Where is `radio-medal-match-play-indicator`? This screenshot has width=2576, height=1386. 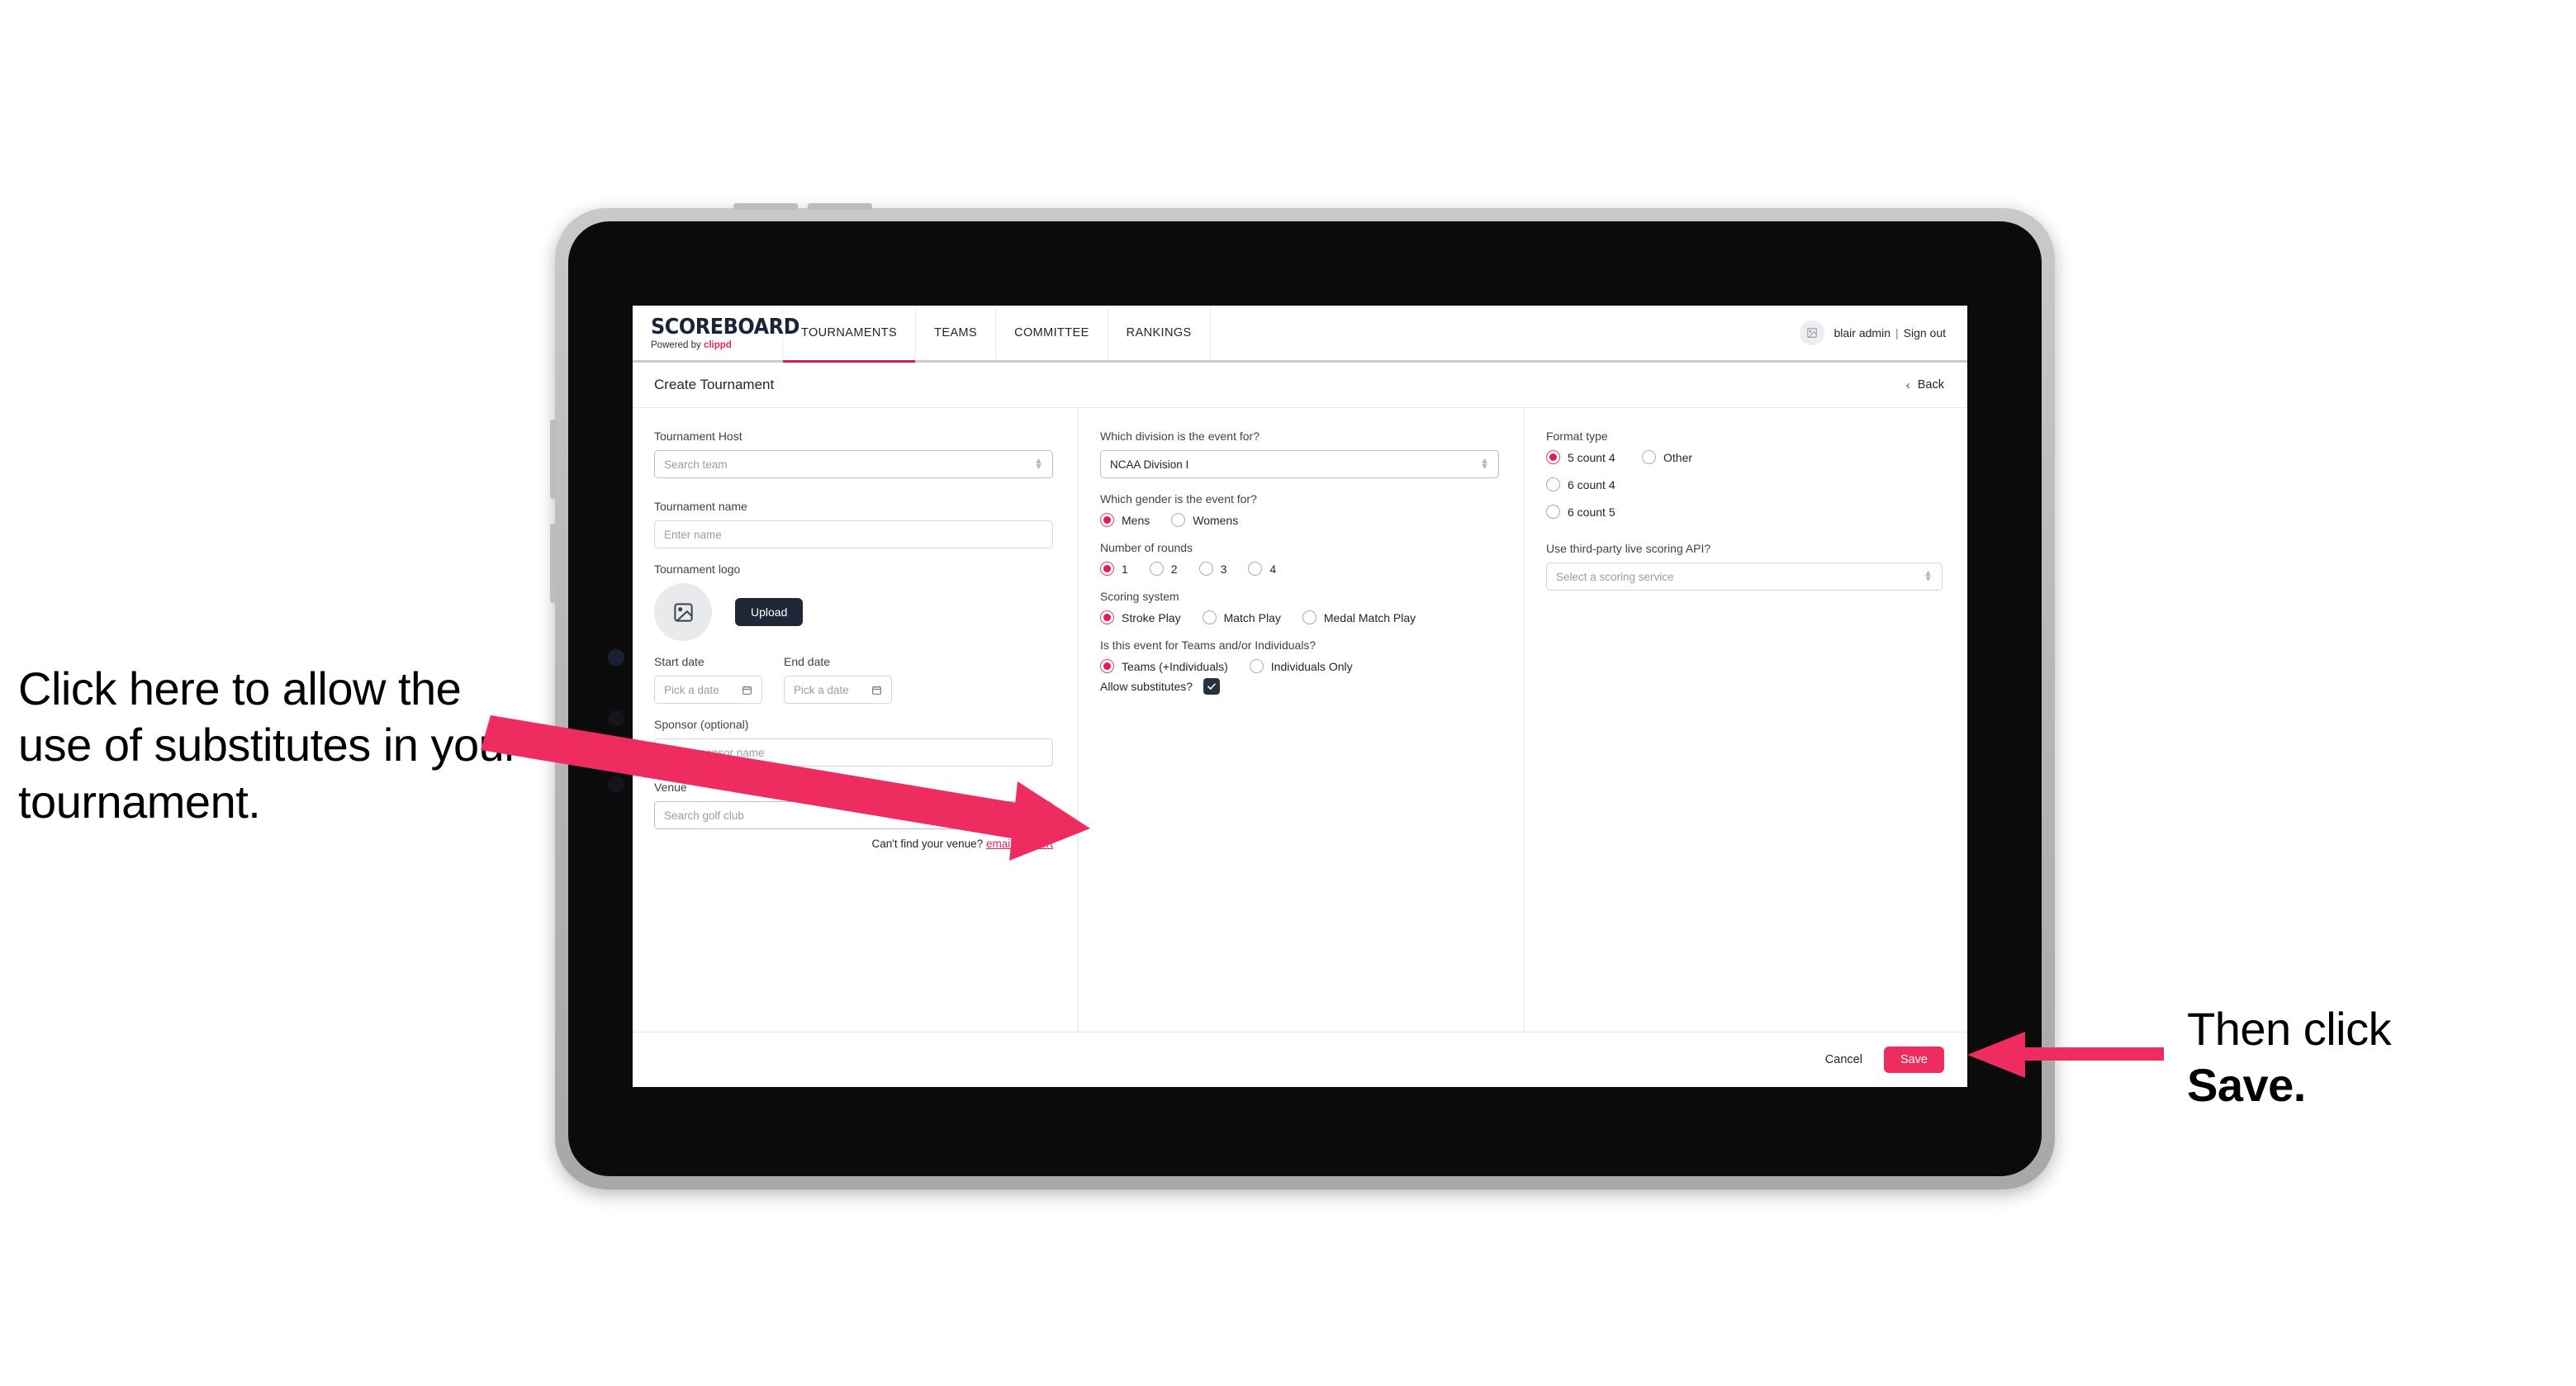
radio-medal-match-play-indicator is located at coordinates (1309, 617).